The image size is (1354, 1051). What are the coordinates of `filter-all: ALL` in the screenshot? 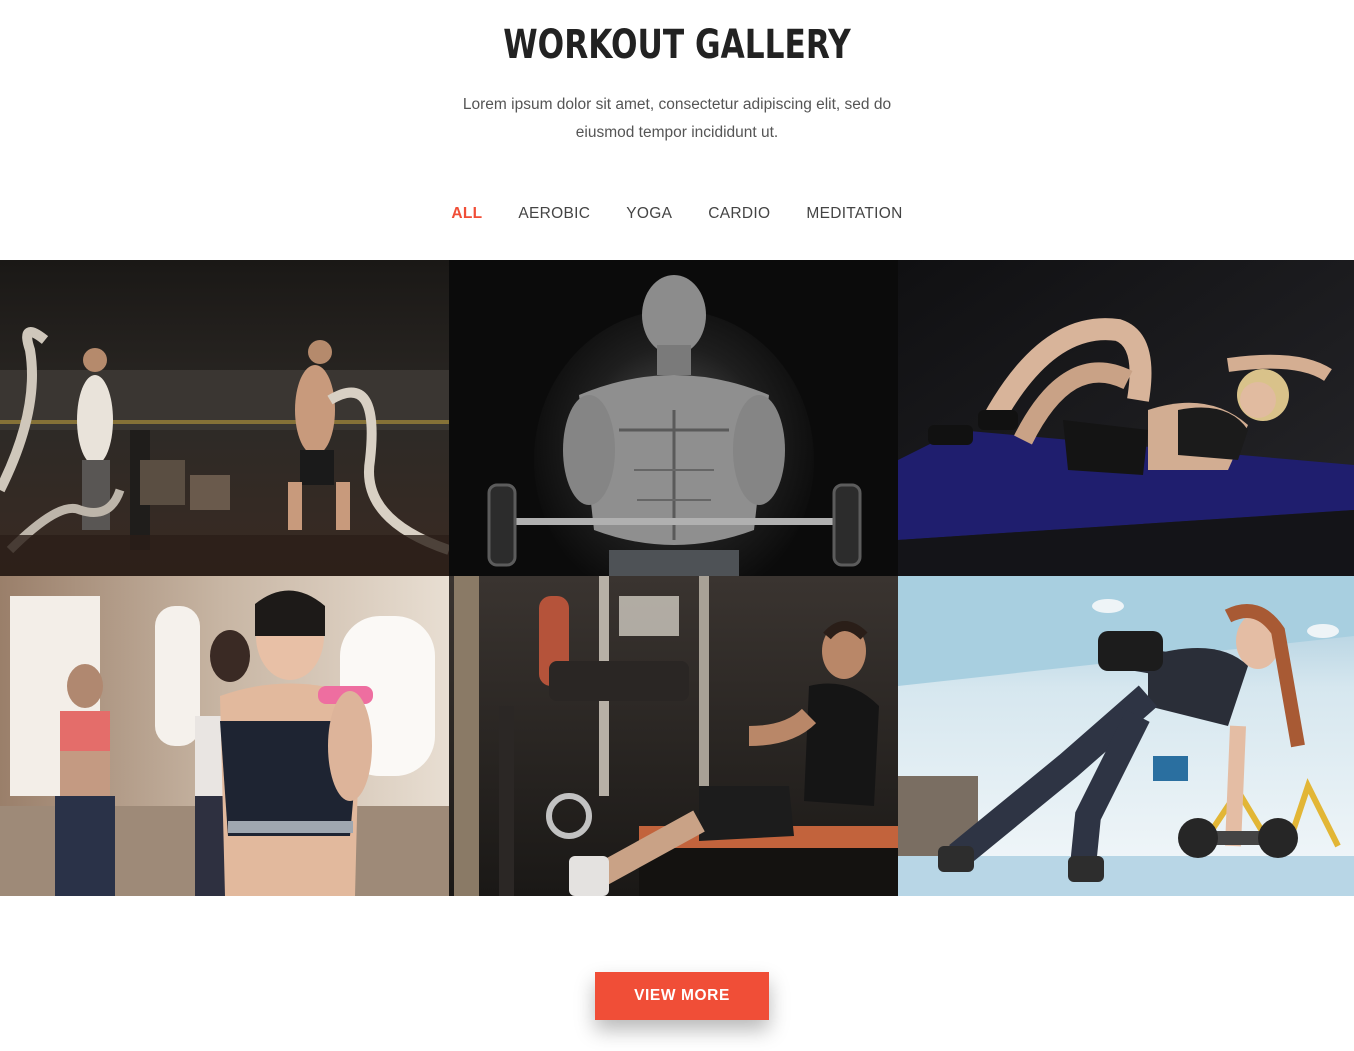 It's located at (466, 214).